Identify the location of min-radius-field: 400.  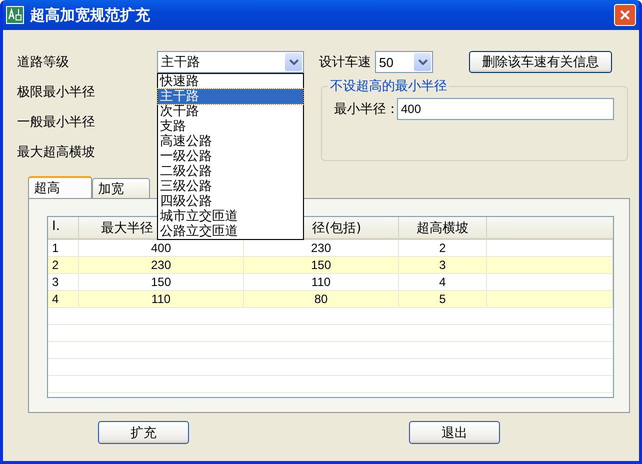
(505, 109).